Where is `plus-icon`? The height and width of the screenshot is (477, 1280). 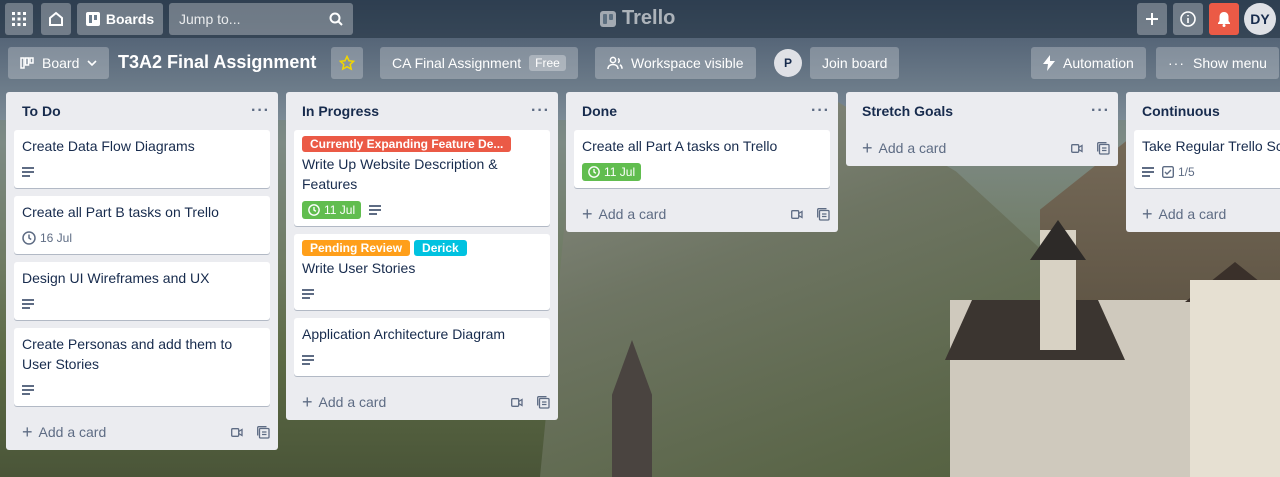
plus-icon is located at coordinates (1152, 19).